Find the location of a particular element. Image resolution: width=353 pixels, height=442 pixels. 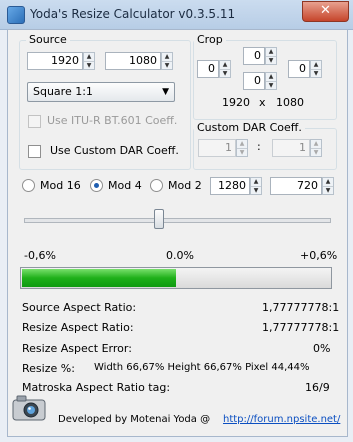

crop-result-width: 1920 is located at coordinates (236, 102).